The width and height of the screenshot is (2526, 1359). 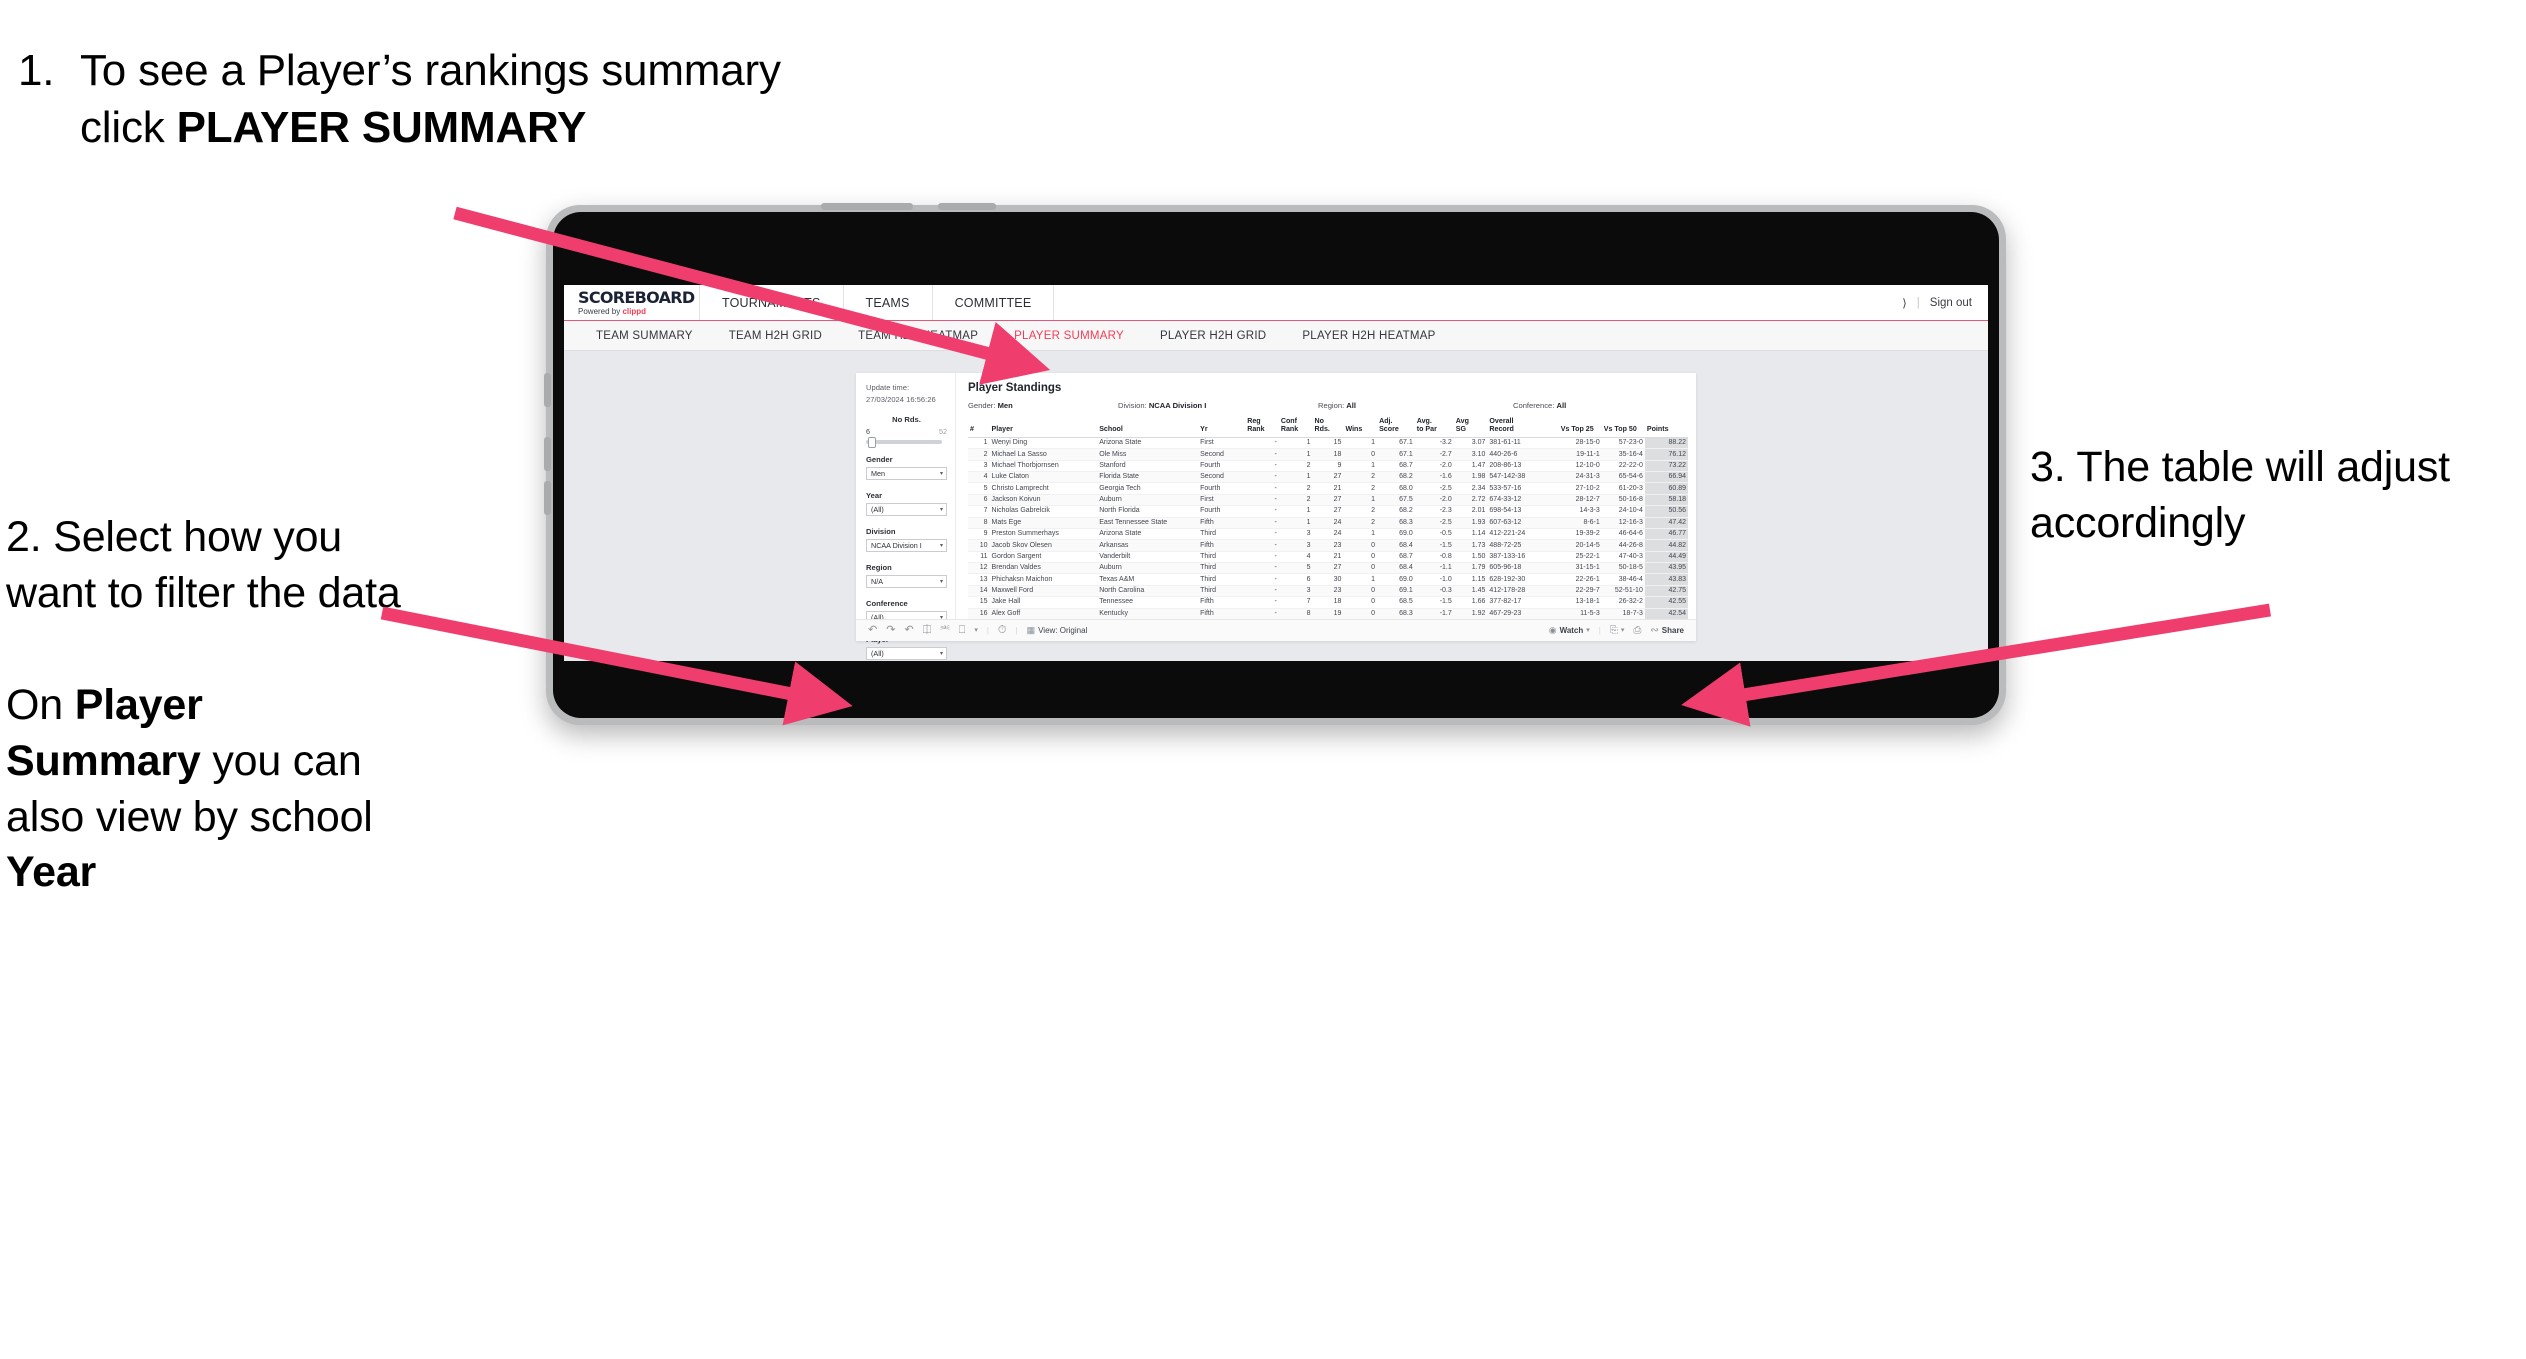 What do you see at coordinates (1368, 336) in the screenshot?
I see `tab-player-h2h-heatmap: PLAYER H2H HEATMAP` at bounding box center [1368, 336].